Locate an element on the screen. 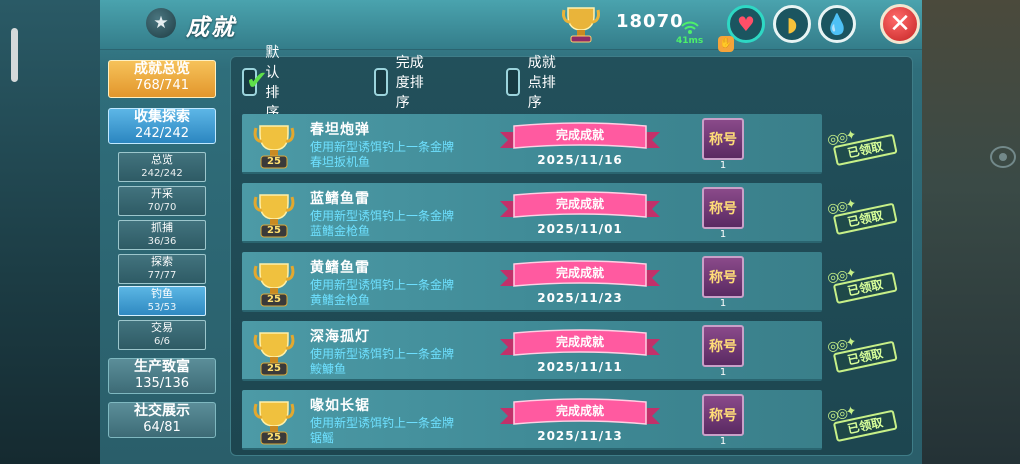  wifi-icon is located at coordinates (690, 27).